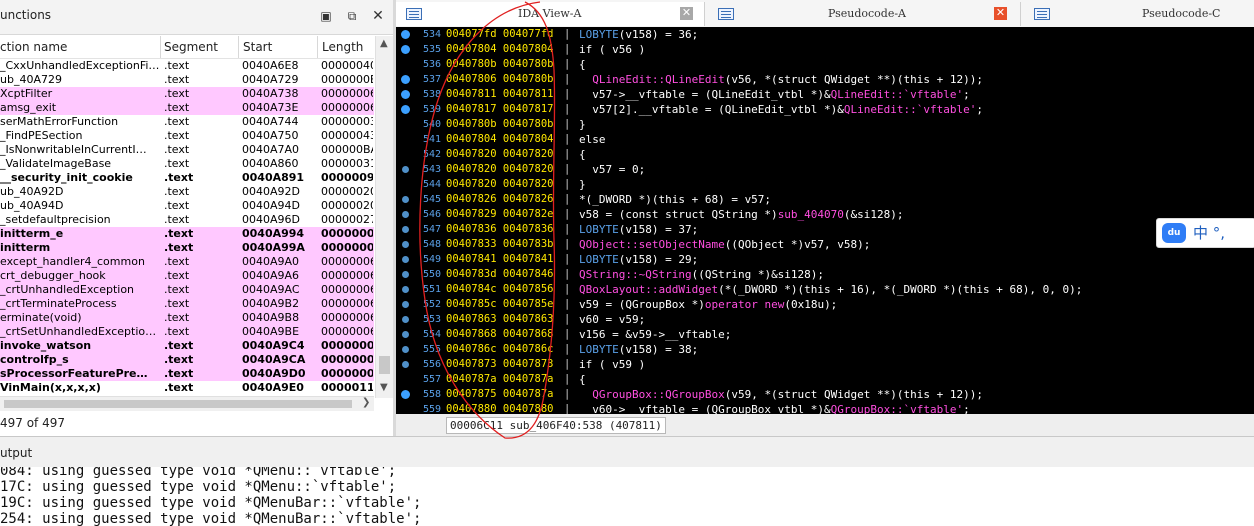 This screenshot has width=1254, height=526. Describe the element at coordinates (366, 402) in the screenshot. I see `scroll-right-icon: ❯` at that location.